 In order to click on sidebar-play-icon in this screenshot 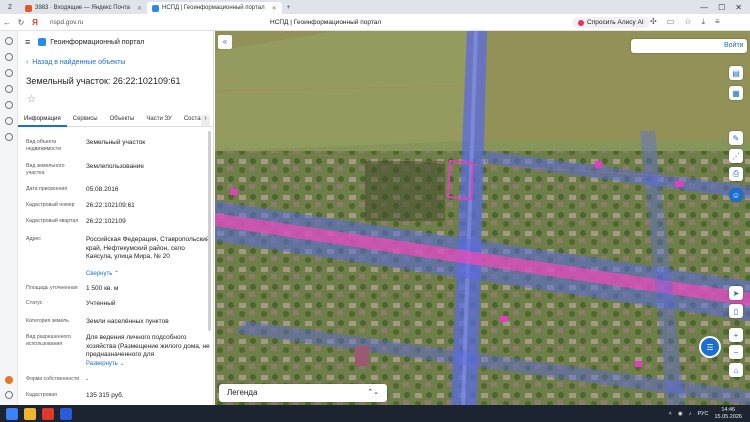, I will do `click(8, 57)`.